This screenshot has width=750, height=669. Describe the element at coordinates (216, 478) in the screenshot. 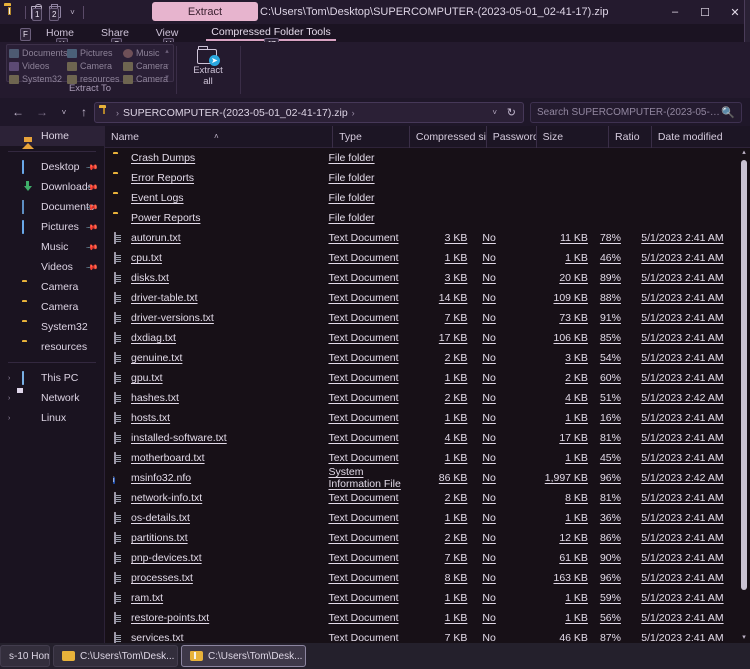

I see `cell-name: i msinfo32.nfo` at that location.